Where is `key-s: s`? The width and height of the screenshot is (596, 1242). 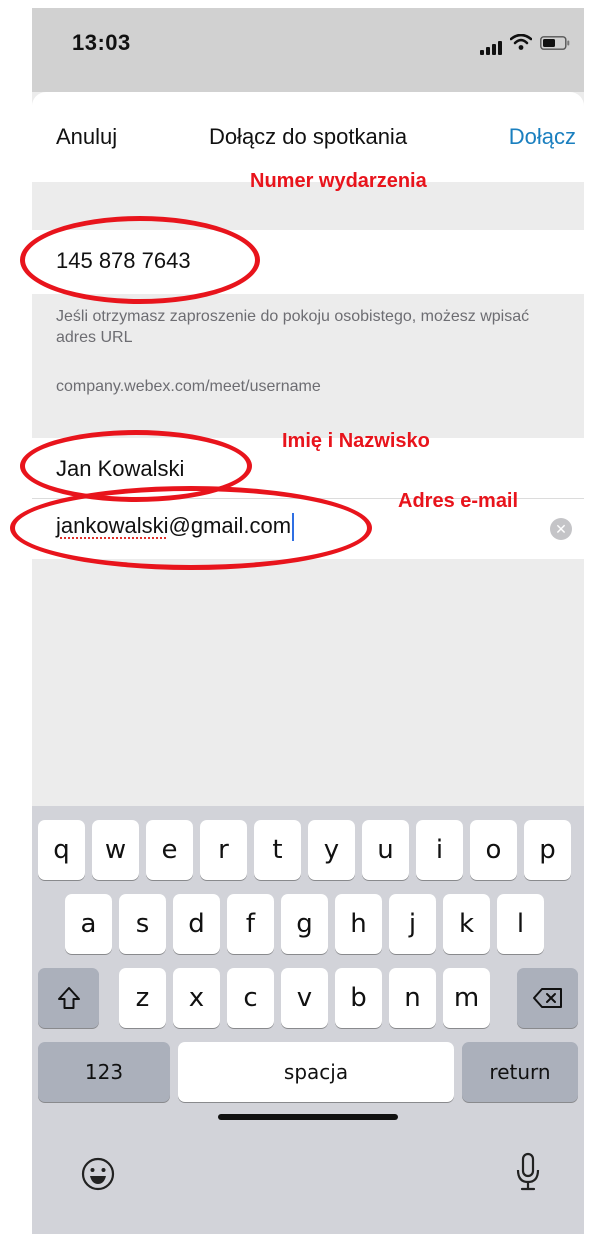 key-s: s is located at coordinates (142, 924).